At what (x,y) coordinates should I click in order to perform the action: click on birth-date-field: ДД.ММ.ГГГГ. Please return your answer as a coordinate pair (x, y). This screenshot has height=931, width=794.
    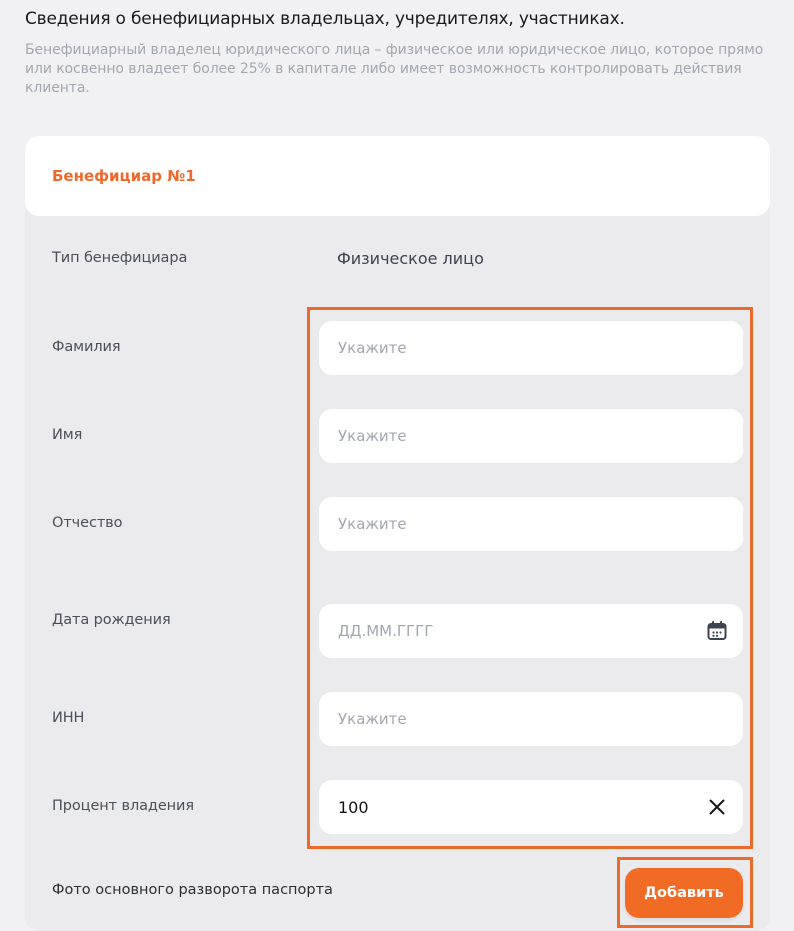
    Looking at the image, I should click on (531, 631).